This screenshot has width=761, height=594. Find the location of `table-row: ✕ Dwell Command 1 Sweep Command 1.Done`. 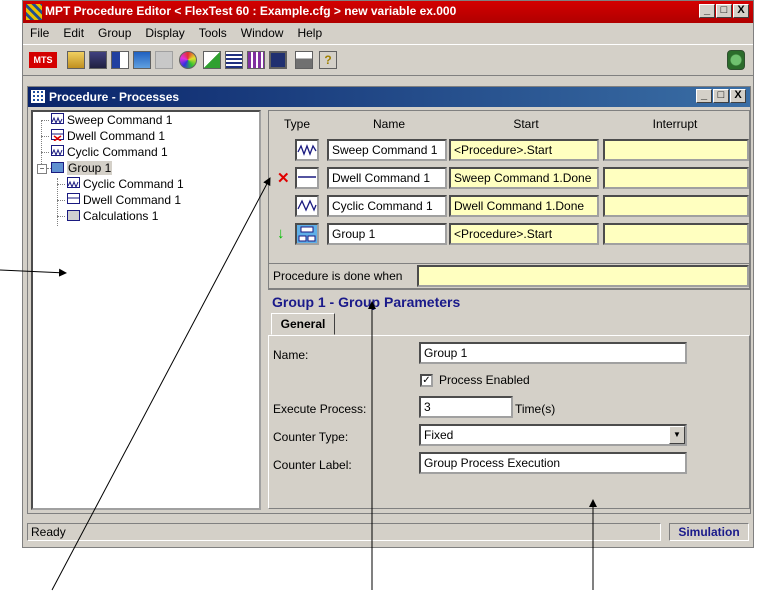

table-row: ✕ Dwell Command 1 Sweep Command 1.Done is located at coordinates (509, 179).